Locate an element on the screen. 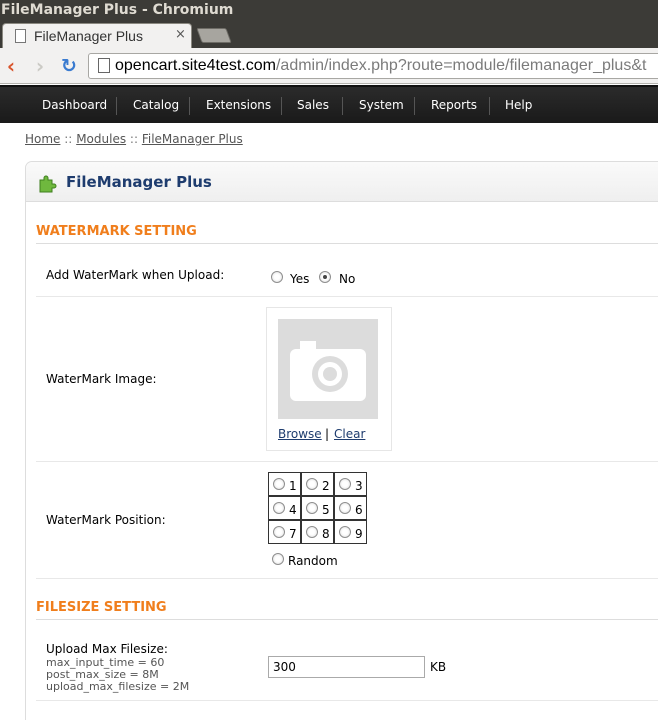  upload-max-filesize-label: Upload Max Filesize: is located at coordinates (107, 649).